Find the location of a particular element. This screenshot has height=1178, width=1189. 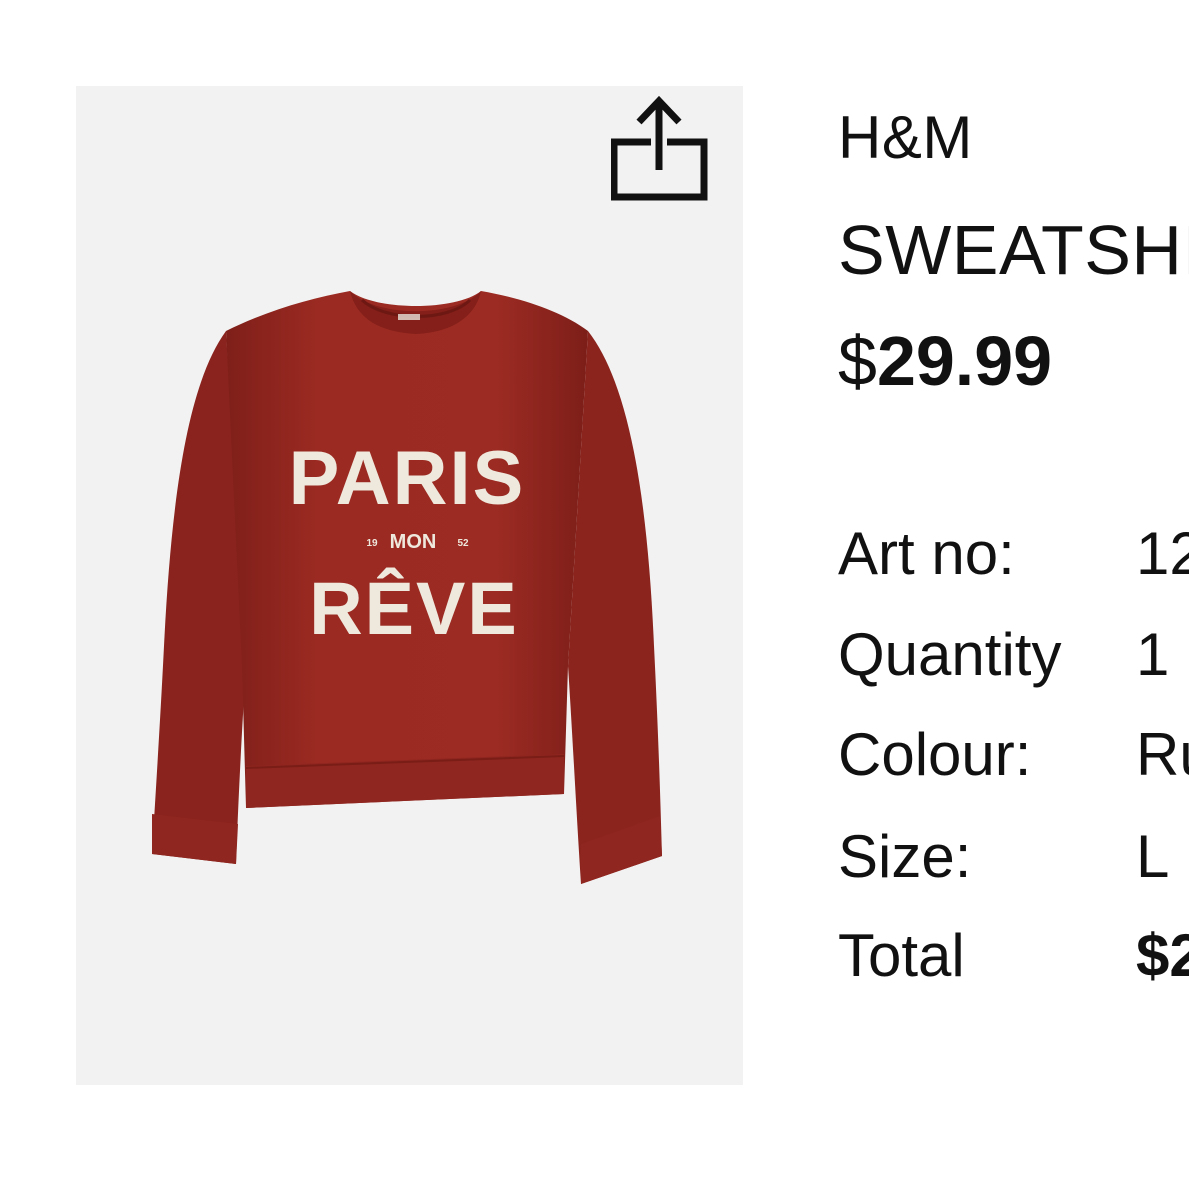

print-year-right: 52 is located at coordinates (463, 543).